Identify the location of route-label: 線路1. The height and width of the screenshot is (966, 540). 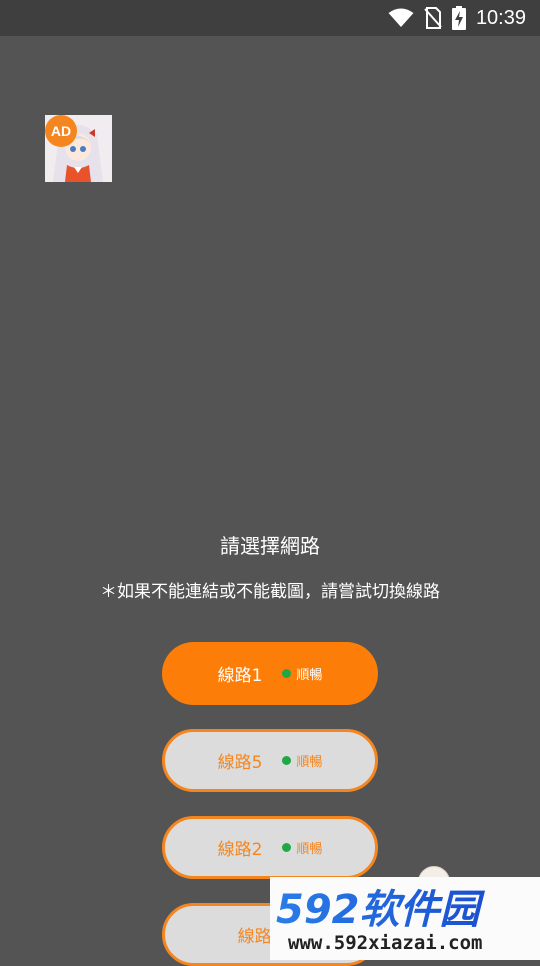
(240, 676).